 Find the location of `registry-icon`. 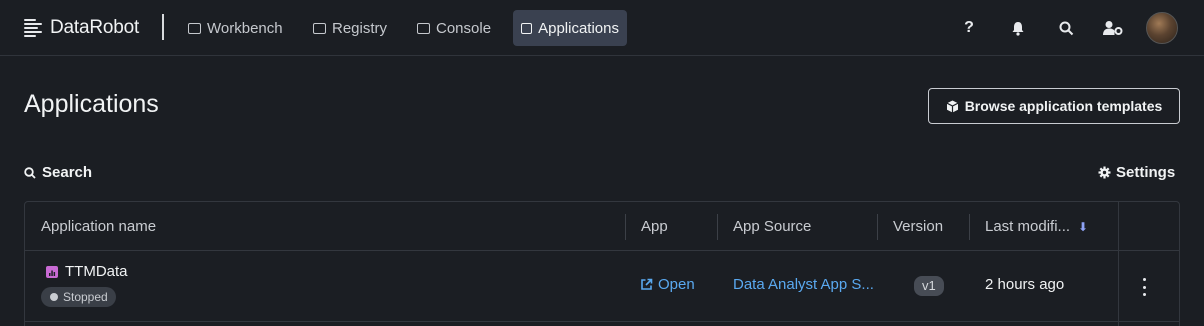

registry-icon is located at coordinates (319, 28).